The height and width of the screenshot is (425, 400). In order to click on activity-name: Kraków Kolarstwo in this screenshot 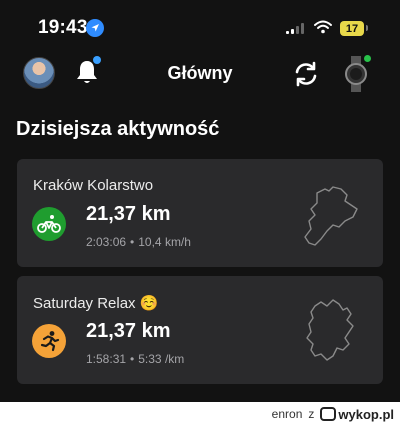, I will do `click(93, 185)`.